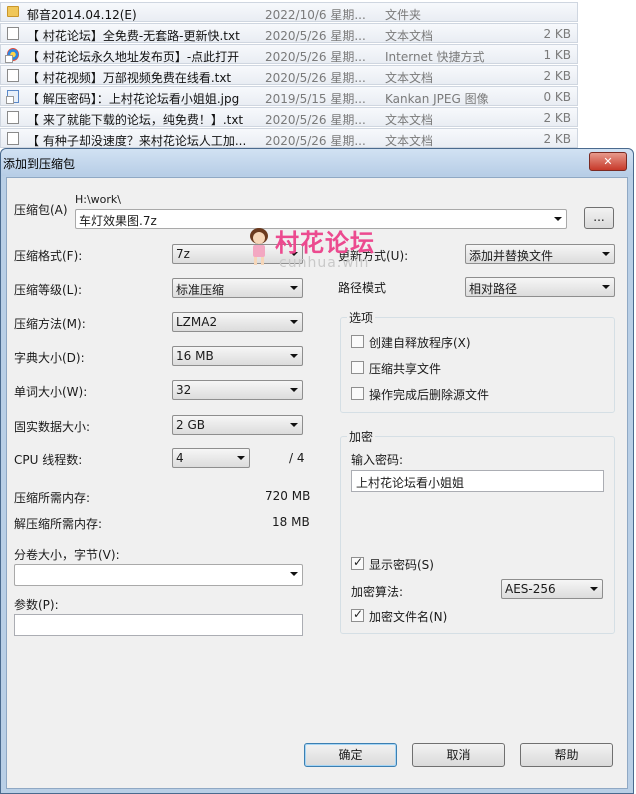  I want to click on dialog-titlebar: 添加到压缩包 ✕, so click(317, 162).